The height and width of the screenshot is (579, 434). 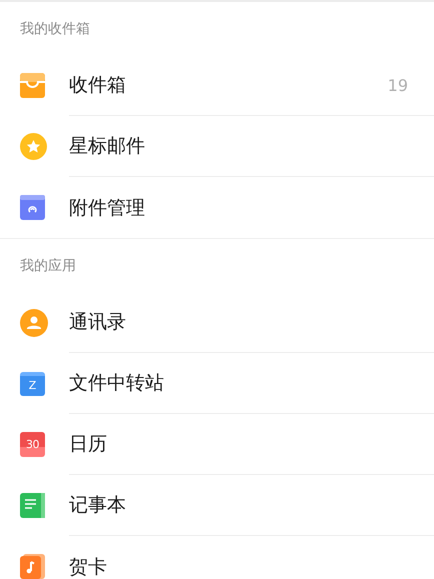 I want to click on menu-item: 星标邮件, so click(x=107, y=146).